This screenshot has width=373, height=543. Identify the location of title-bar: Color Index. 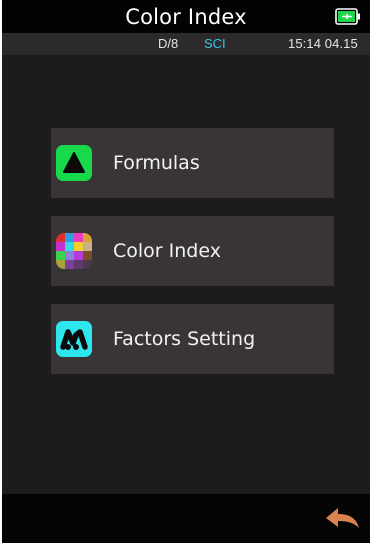
(186, 16).